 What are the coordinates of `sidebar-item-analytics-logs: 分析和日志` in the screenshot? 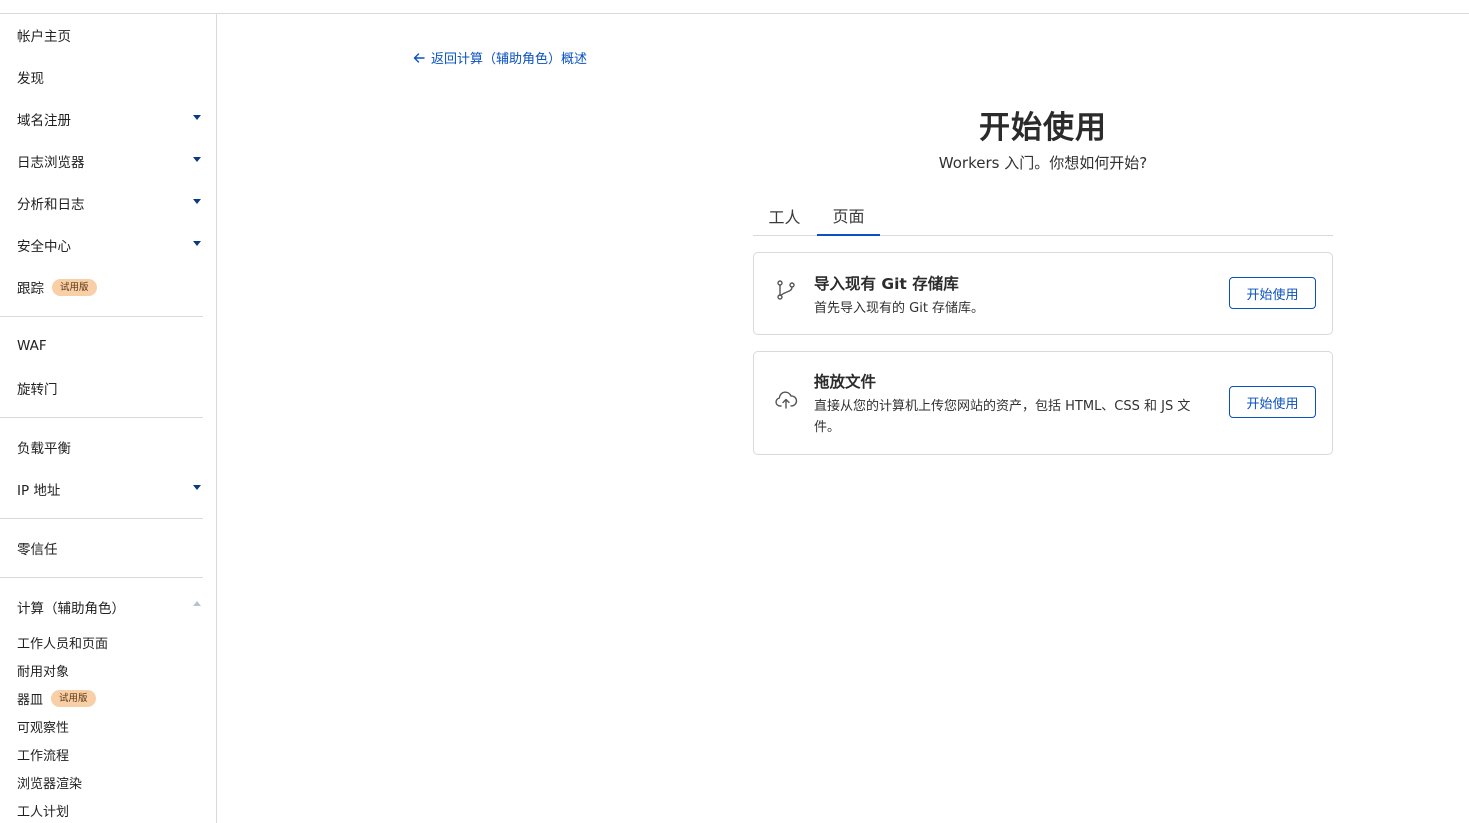 It's located at (108, 203).